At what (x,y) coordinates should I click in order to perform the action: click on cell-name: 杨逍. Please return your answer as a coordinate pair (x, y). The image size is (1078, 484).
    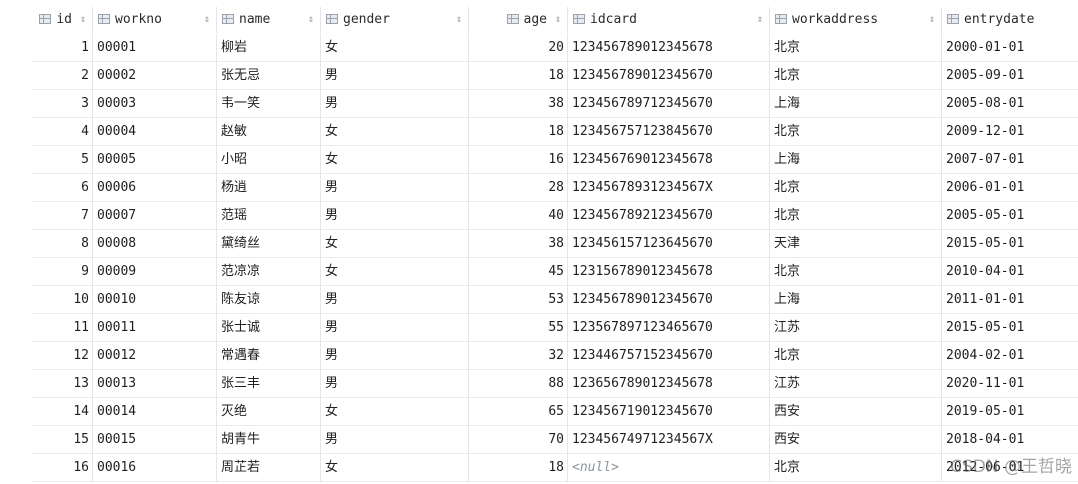
    Looking at the image, I should click on (269, 188).